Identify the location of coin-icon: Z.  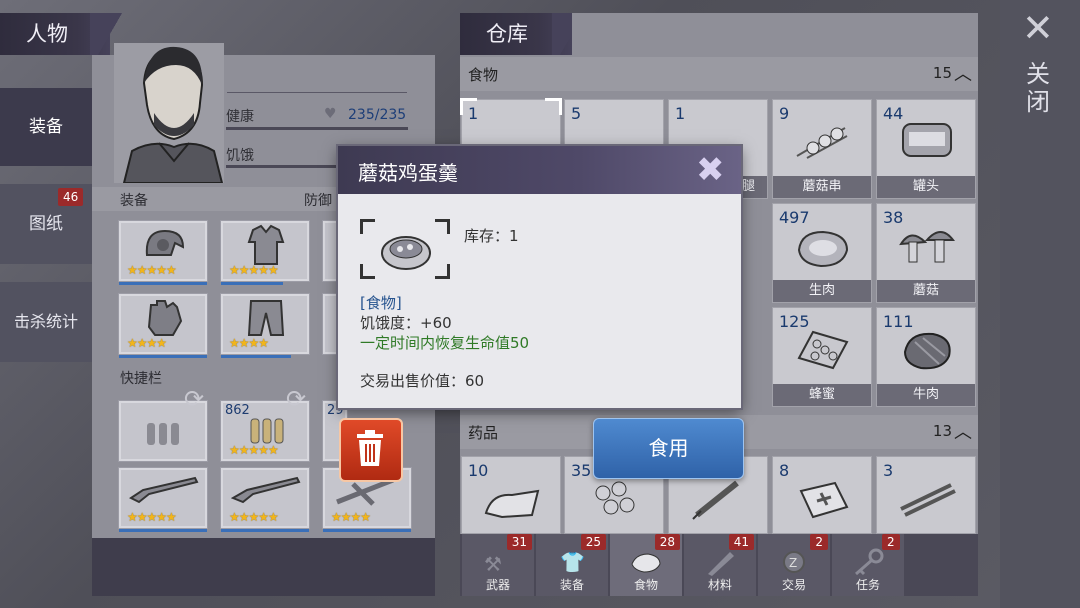
(794, 562).